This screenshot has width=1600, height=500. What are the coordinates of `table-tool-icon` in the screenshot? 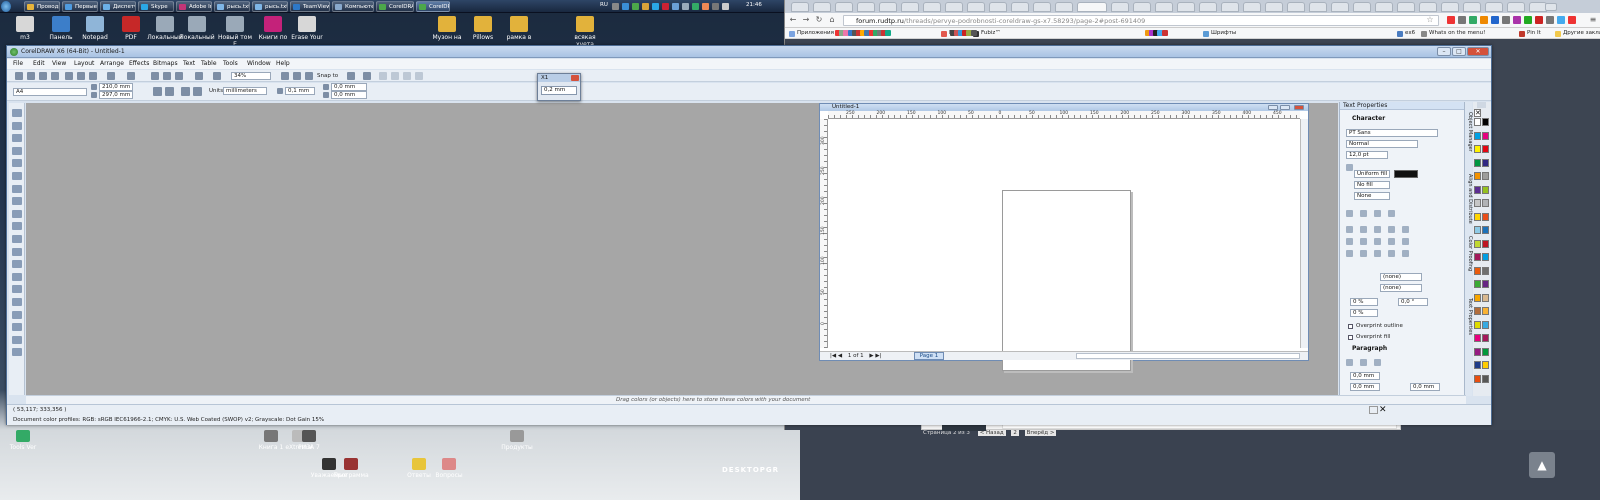 It's located at (17, 239).